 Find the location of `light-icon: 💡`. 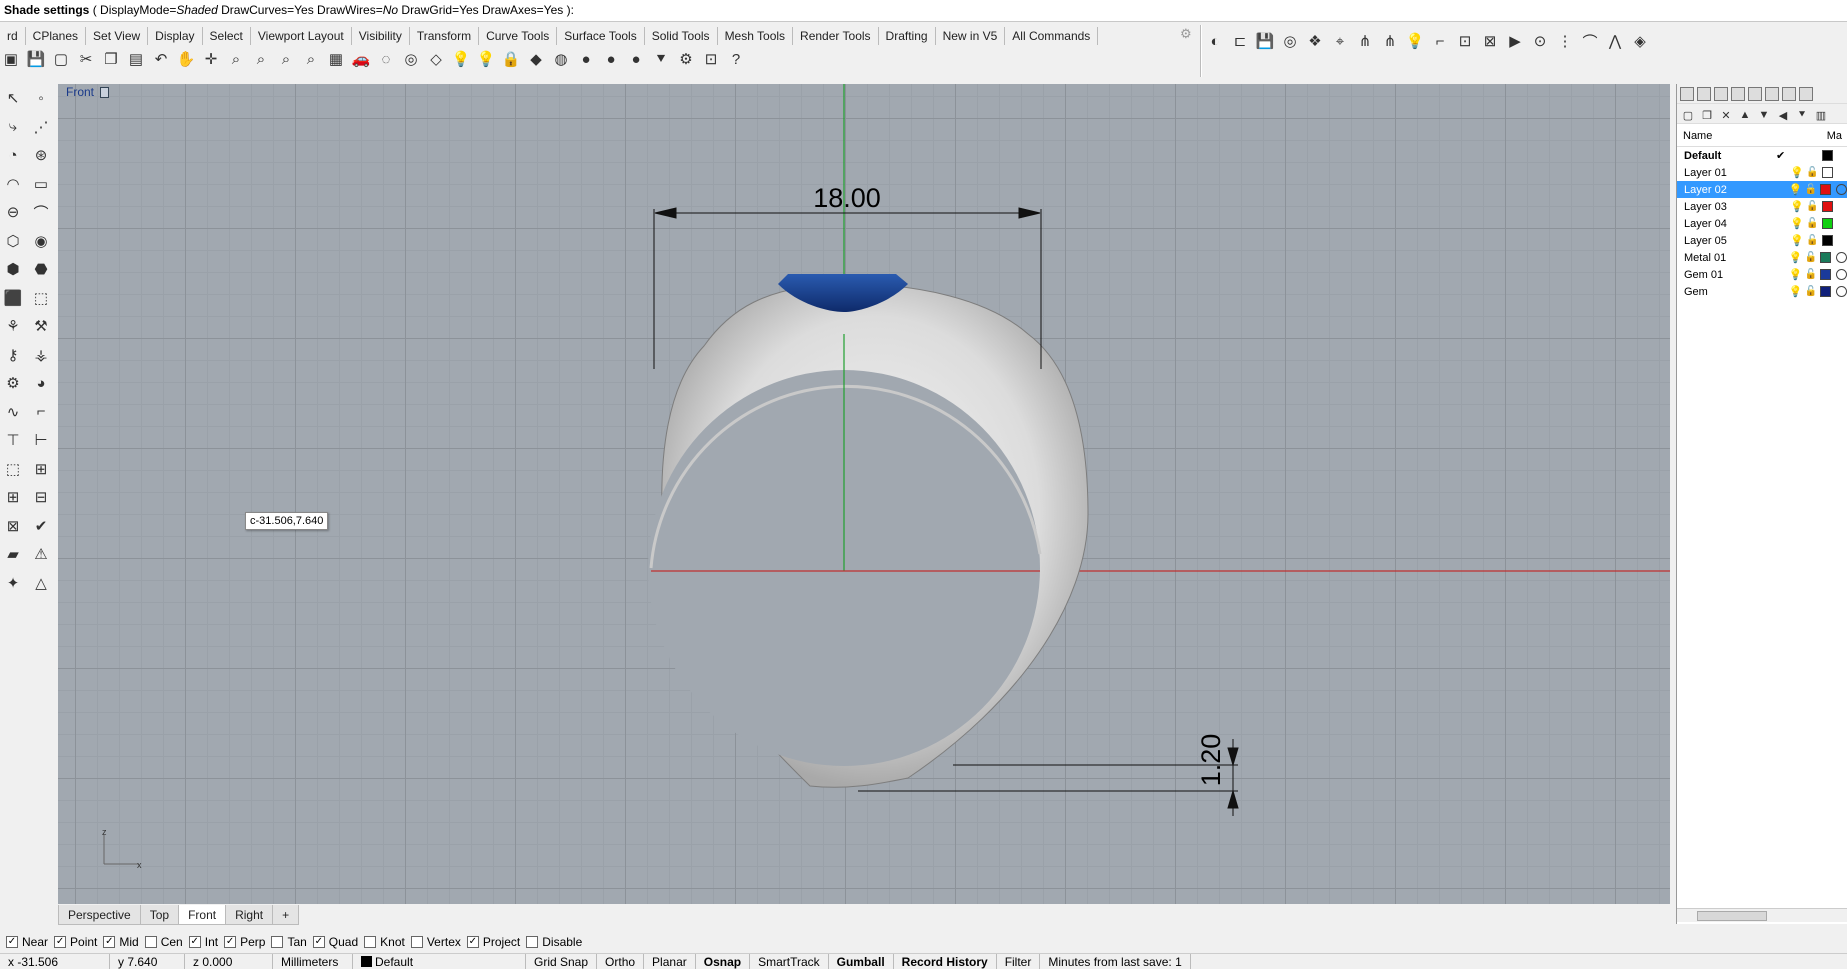

light-icon: 💡 is located at coordinates (461, 59).